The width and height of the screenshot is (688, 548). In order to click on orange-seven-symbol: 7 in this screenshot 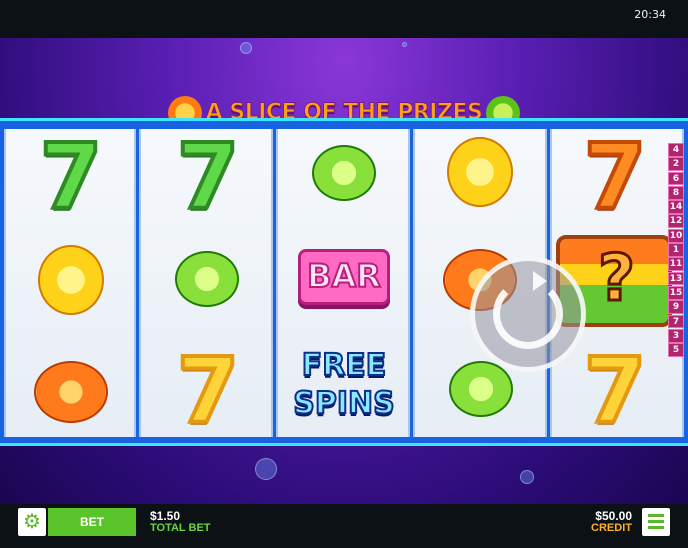, I will do `click(615, 177)`.